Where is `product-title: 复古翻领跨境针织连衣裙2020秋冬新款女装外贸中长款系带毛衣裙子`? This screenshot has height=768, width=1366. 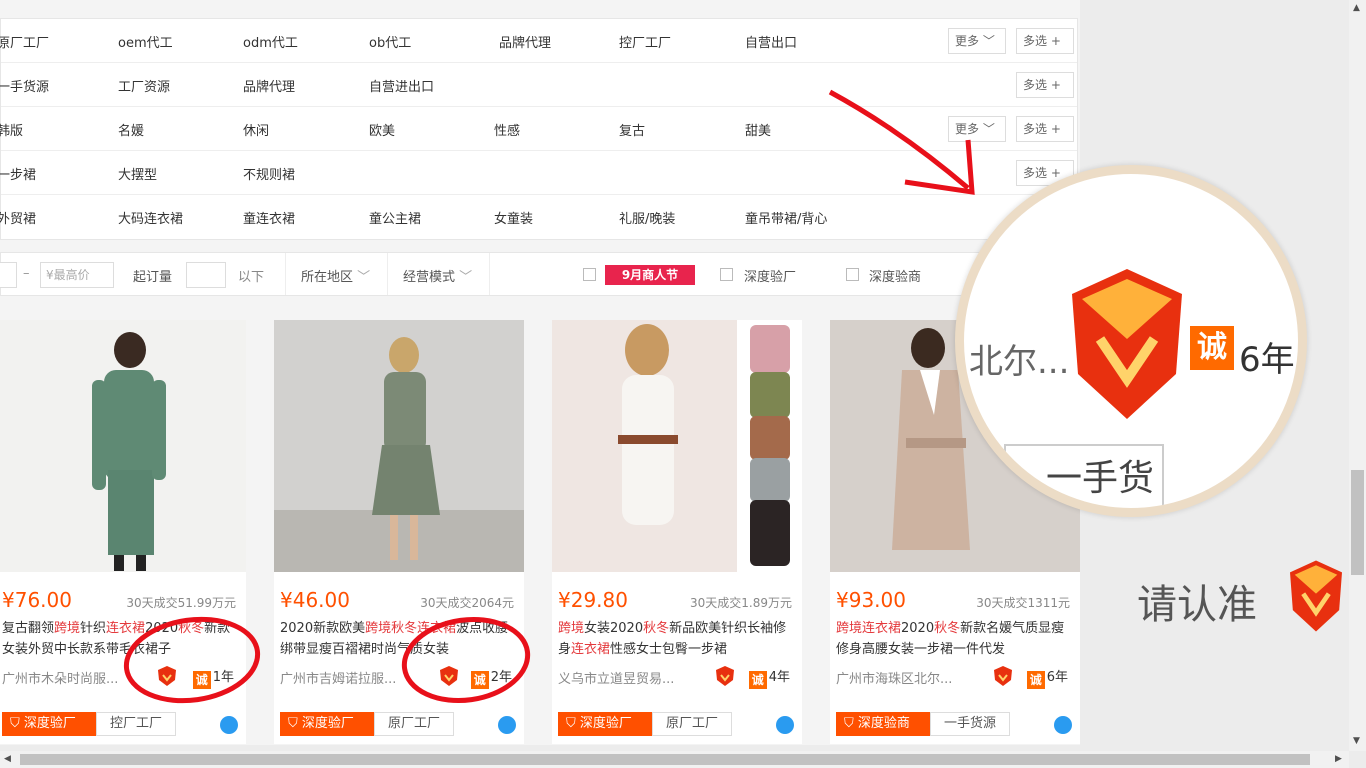 product-title: 复古翻领跨境针织连衣裙2020秋冬新款女装外贸中长款系带毛衣裙子 is located at coordinates (120, 639).